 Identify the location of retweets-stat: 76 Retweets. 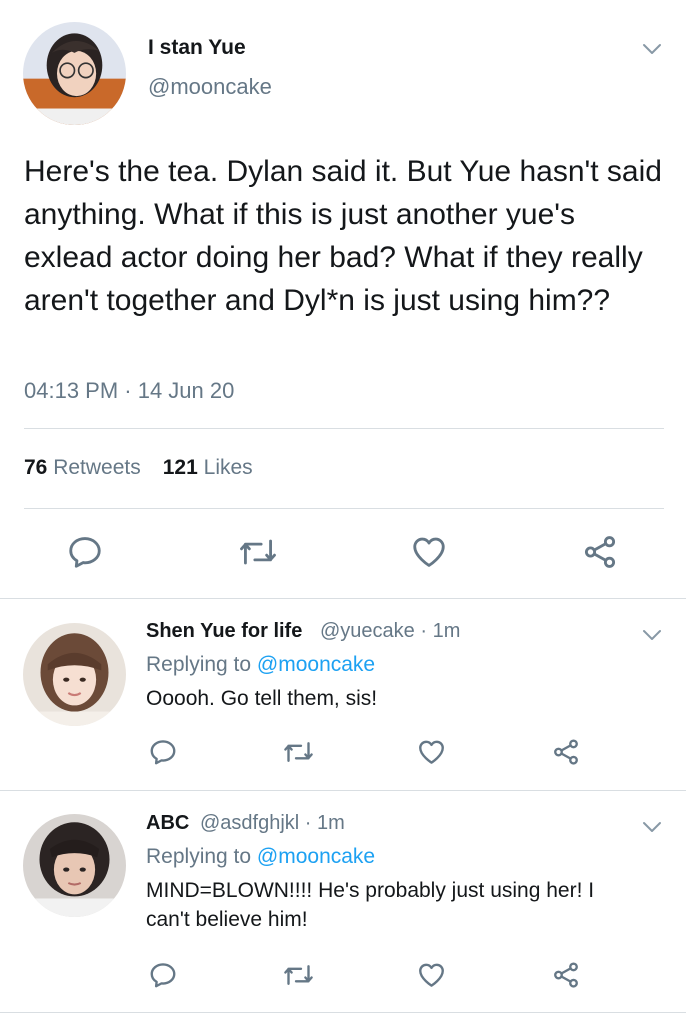
(82, 467).